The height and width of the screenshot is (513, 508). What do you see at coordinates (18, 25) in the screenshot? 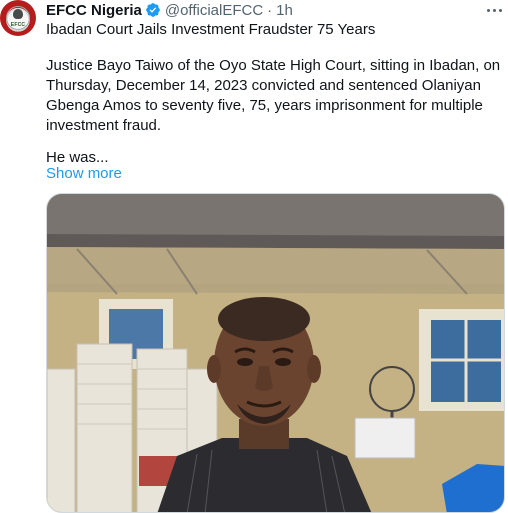
I see `avatar-text: EFCC` at bounding box center [18, 25].